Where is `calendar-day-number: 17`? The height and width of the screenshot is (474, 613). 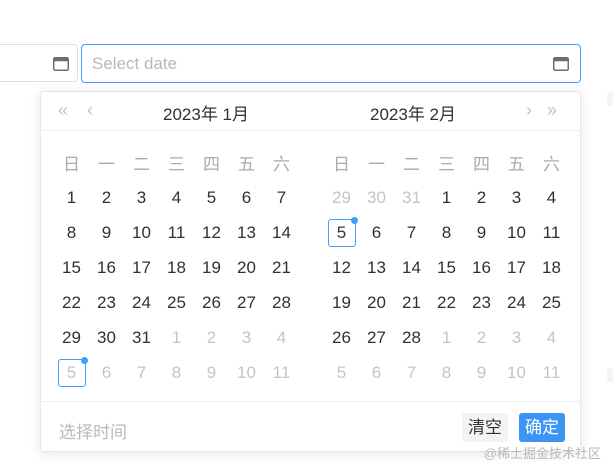 calendar-day-number: 17 is located at coordinates (141, 267).